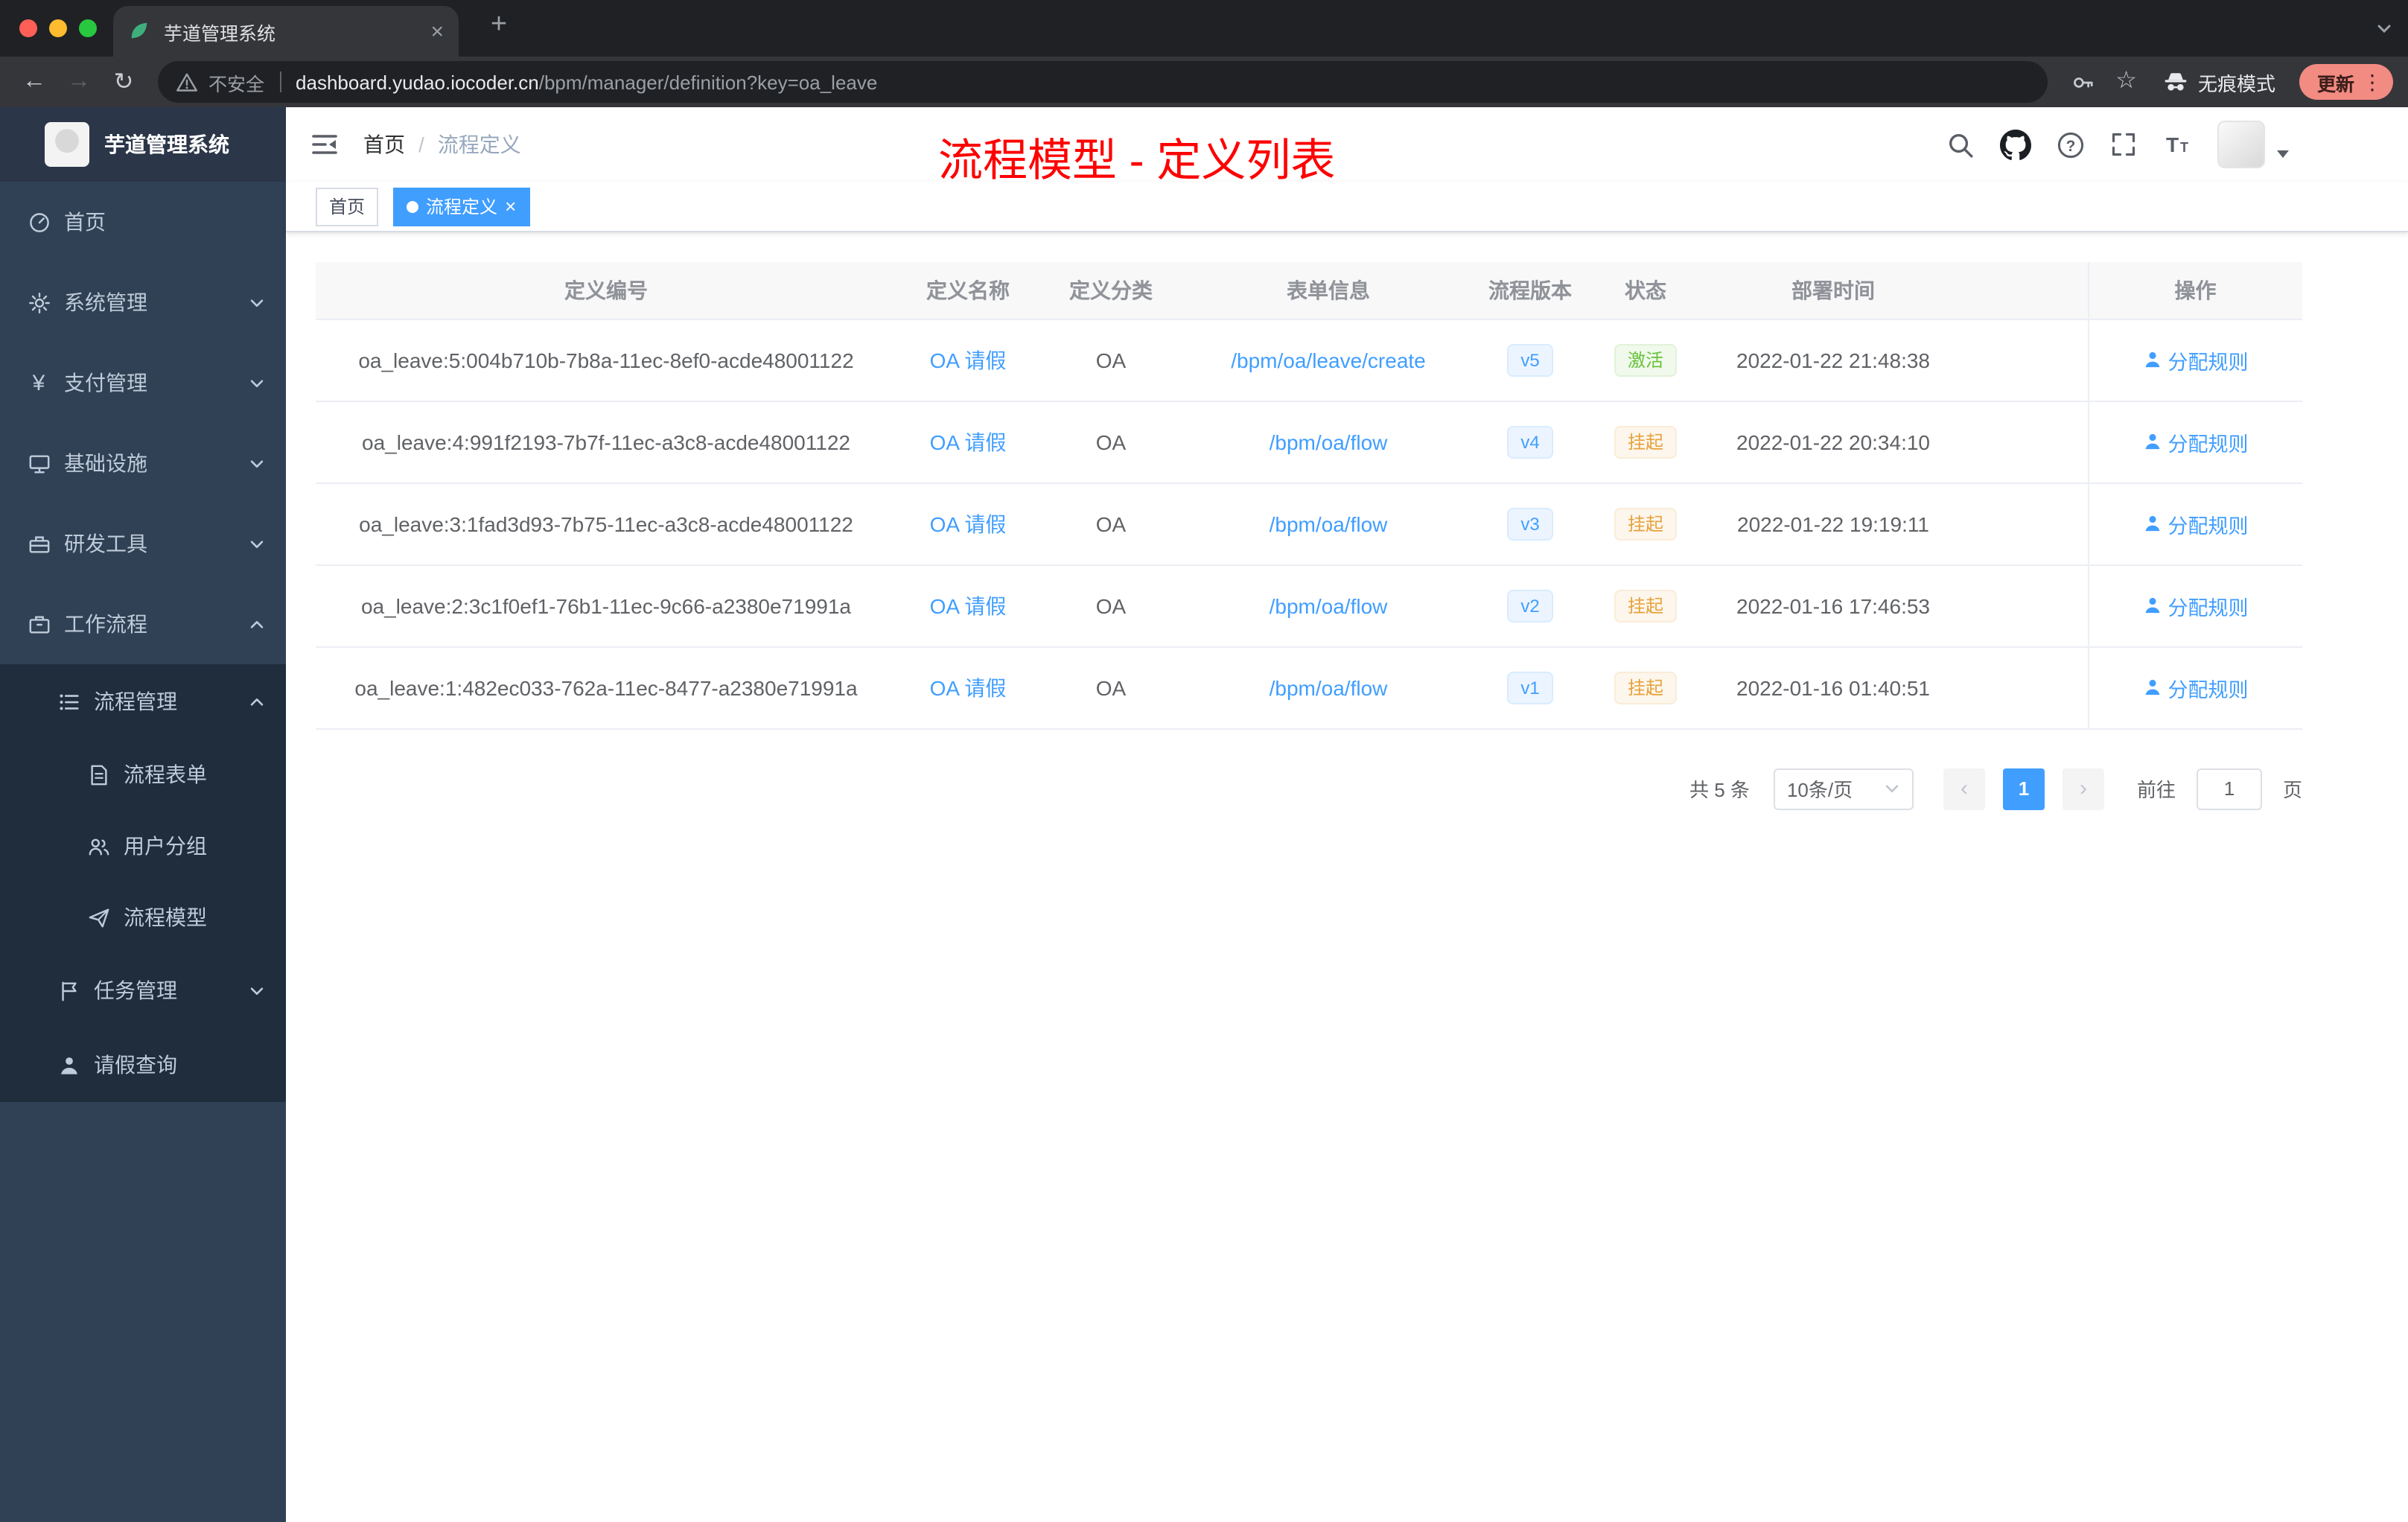 The width and height of the screenshot is (2408, 1522). Describe the element at coordinates (1833, 290) in the screenshot. I see `col-deploy-time: 部署时间` at that location.